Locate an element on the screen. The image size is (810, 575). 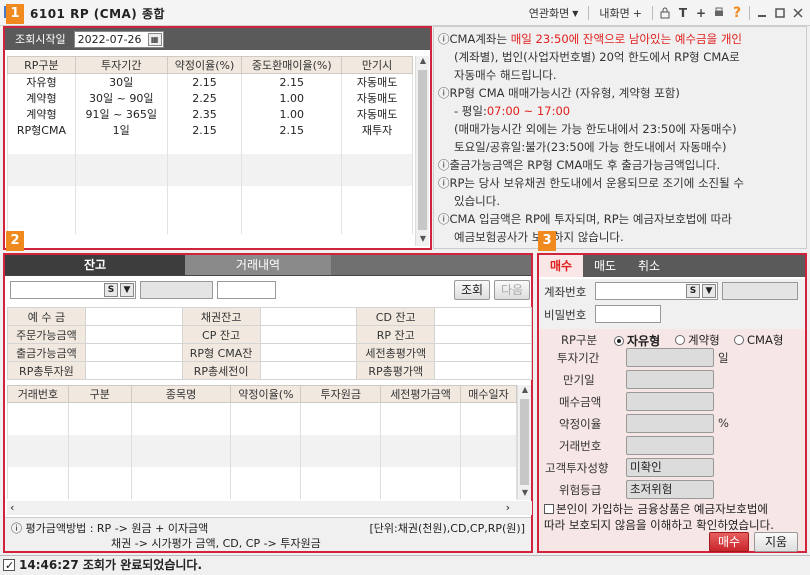
minimize-icon is located at coordinates (762, 13).